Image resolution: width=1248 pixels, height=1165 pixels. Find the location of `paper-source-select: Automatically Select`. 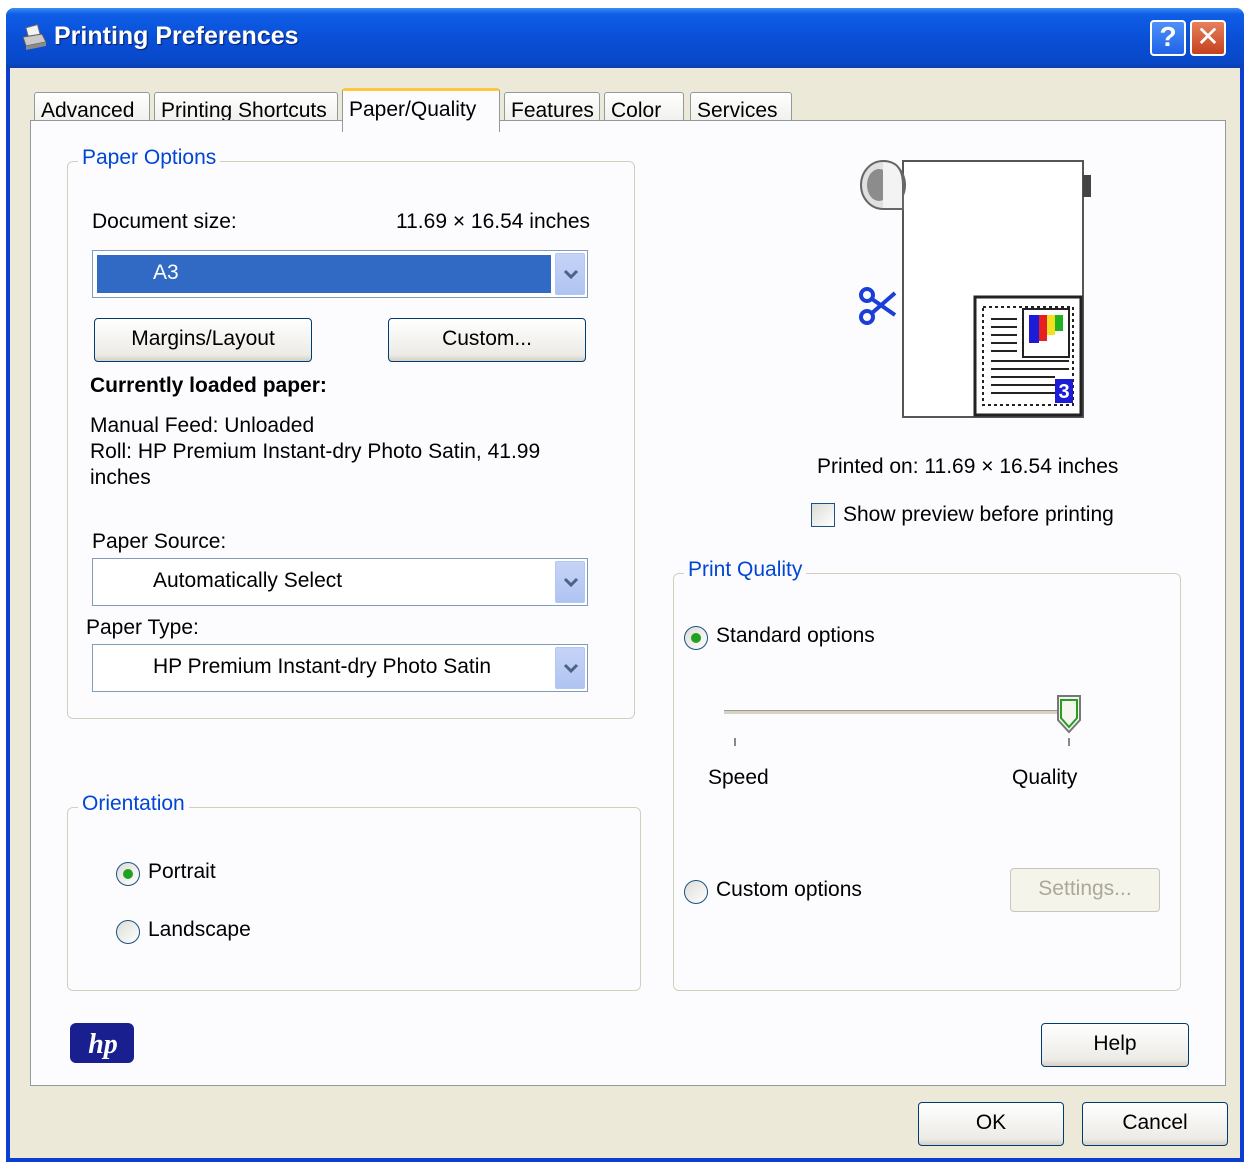

paper-source-select: Automatically Select is located at coordinates (340, 582).